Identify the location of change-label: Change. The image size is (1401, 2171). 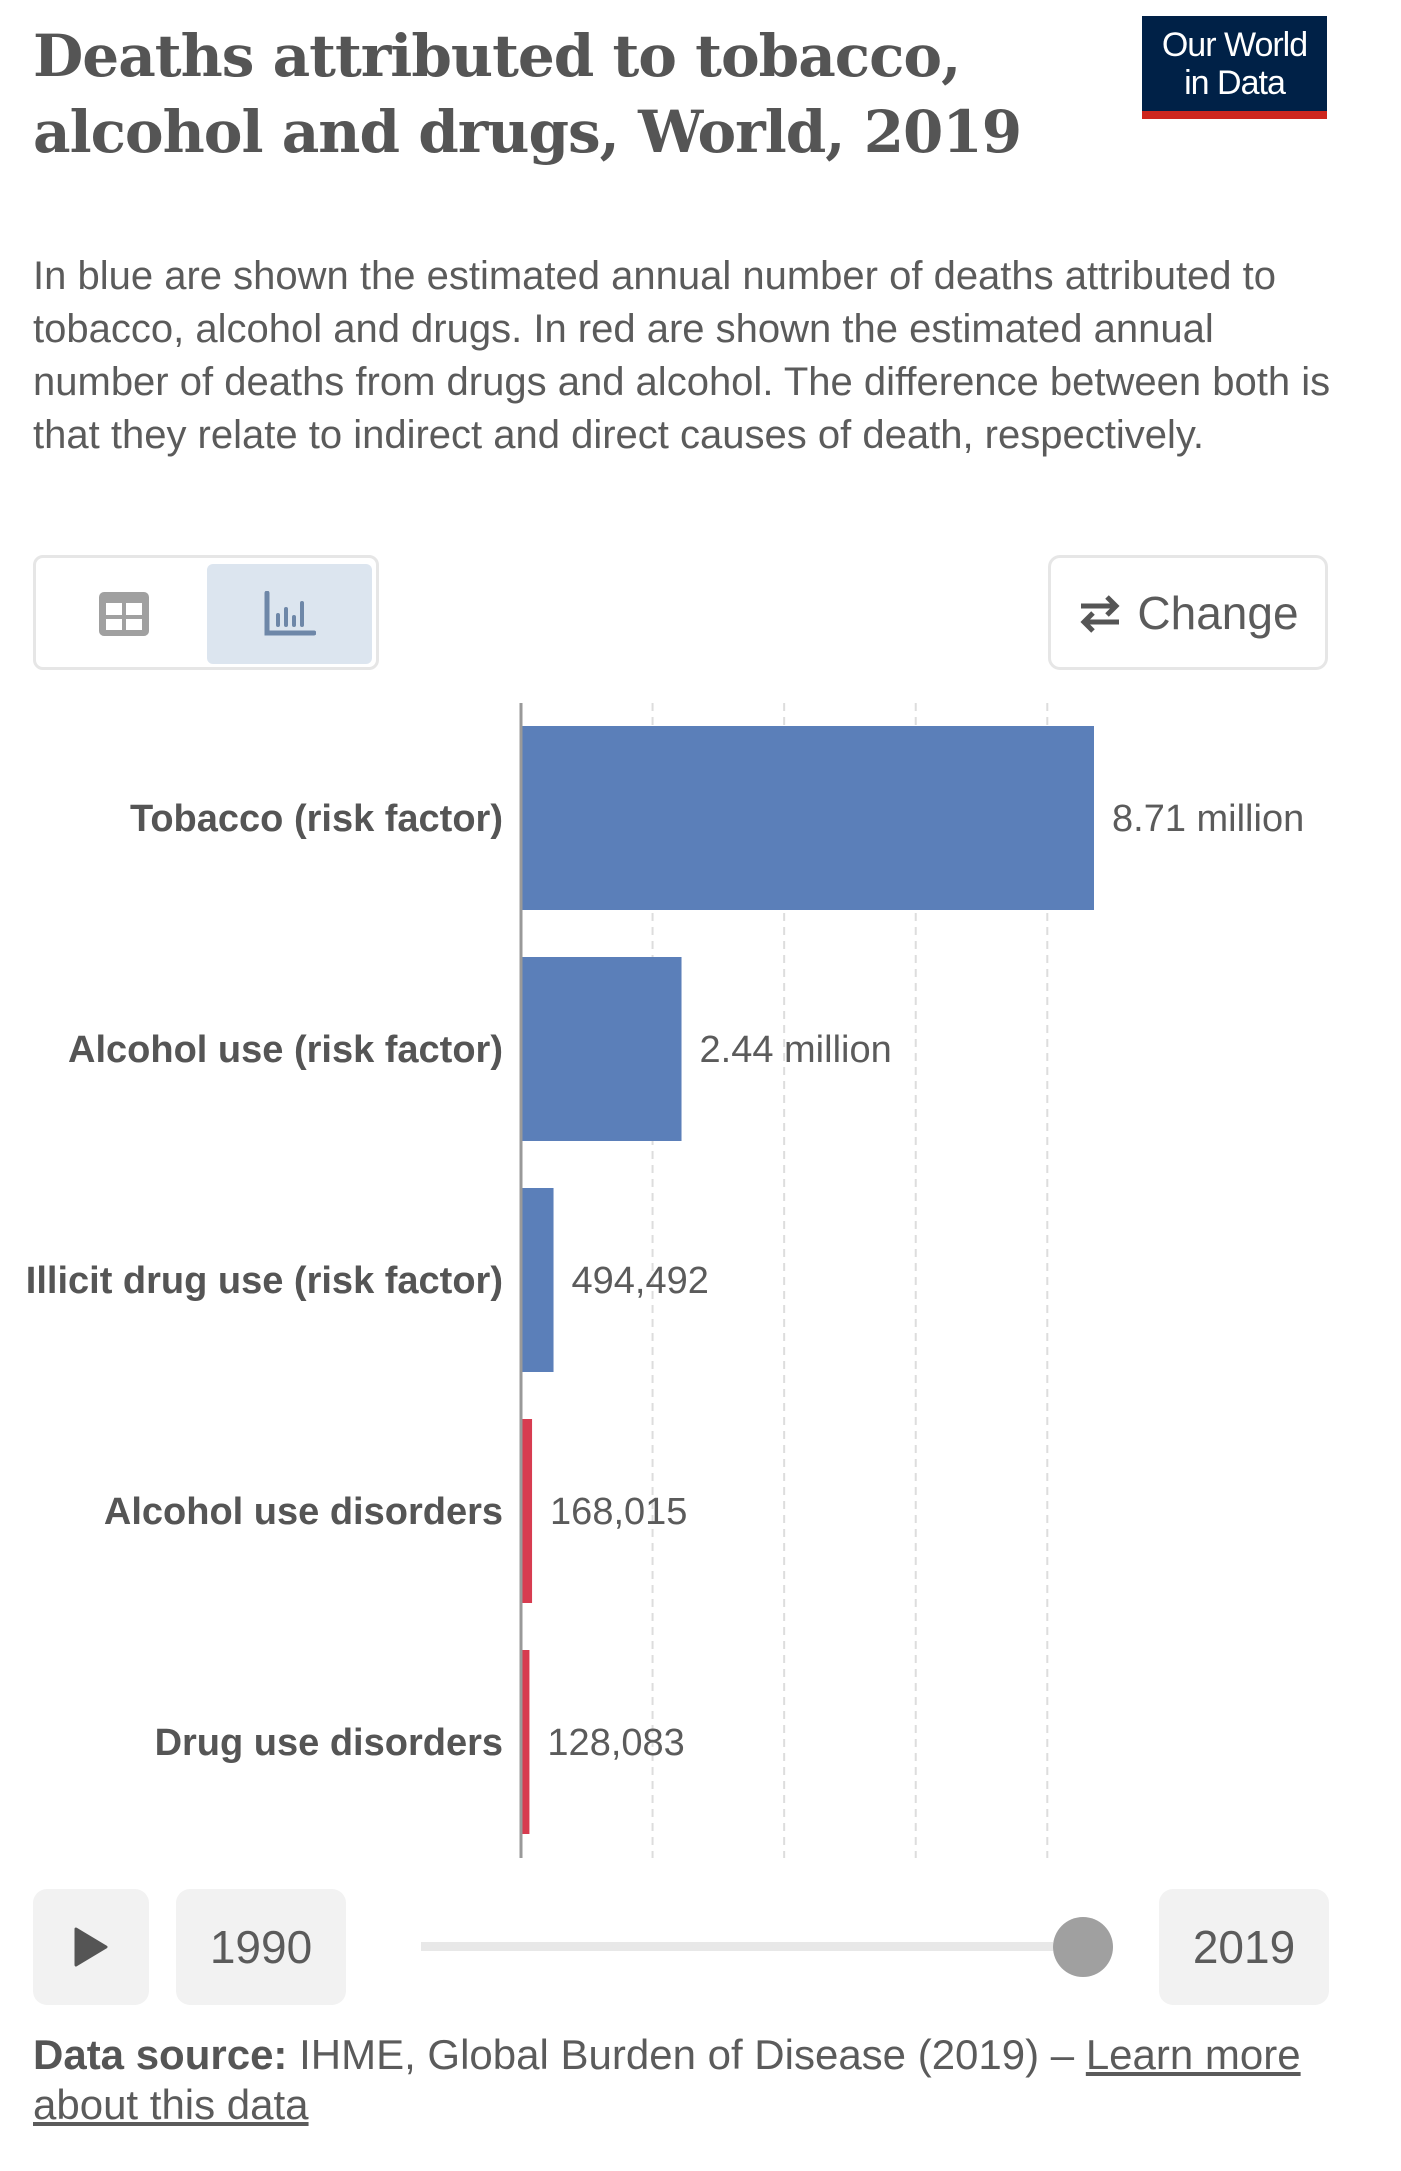
(1218, 612).